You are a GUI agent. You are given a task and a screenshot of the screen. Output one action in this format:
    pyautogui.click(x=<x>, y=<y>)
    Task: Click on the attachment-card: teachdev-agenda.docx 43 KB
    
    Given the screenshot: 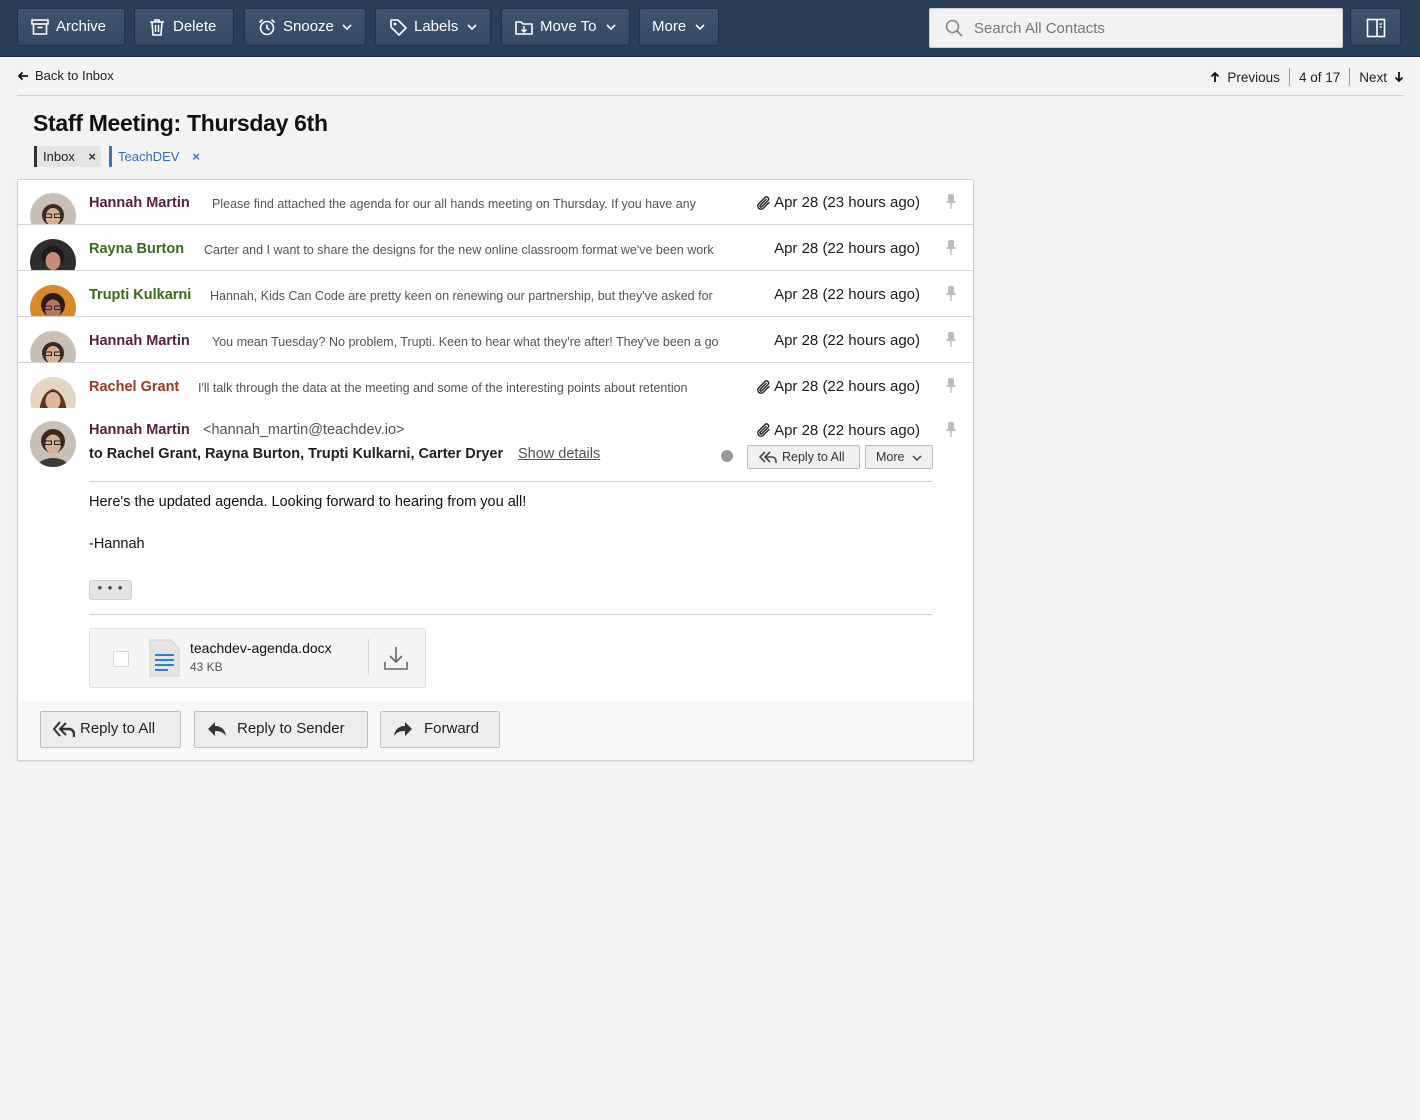 What is the action you would take?
    pyautogui.click(x=257, y=658)
    